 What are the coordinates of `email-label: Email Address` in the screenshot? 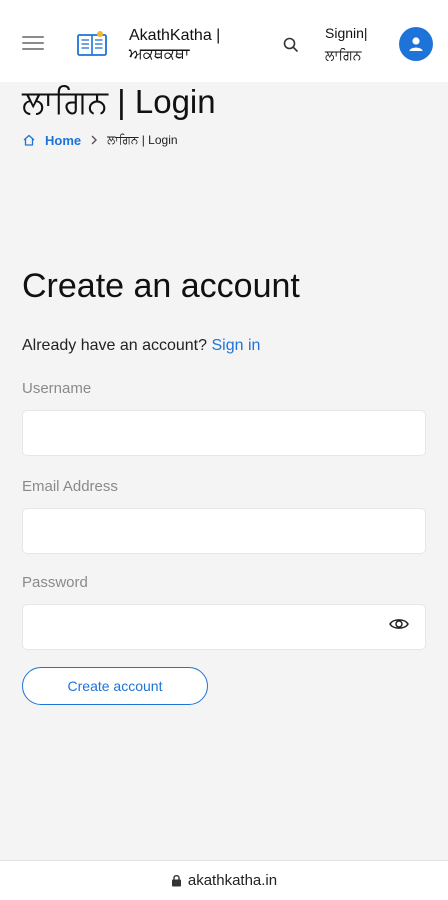 It's located at (70, 486).